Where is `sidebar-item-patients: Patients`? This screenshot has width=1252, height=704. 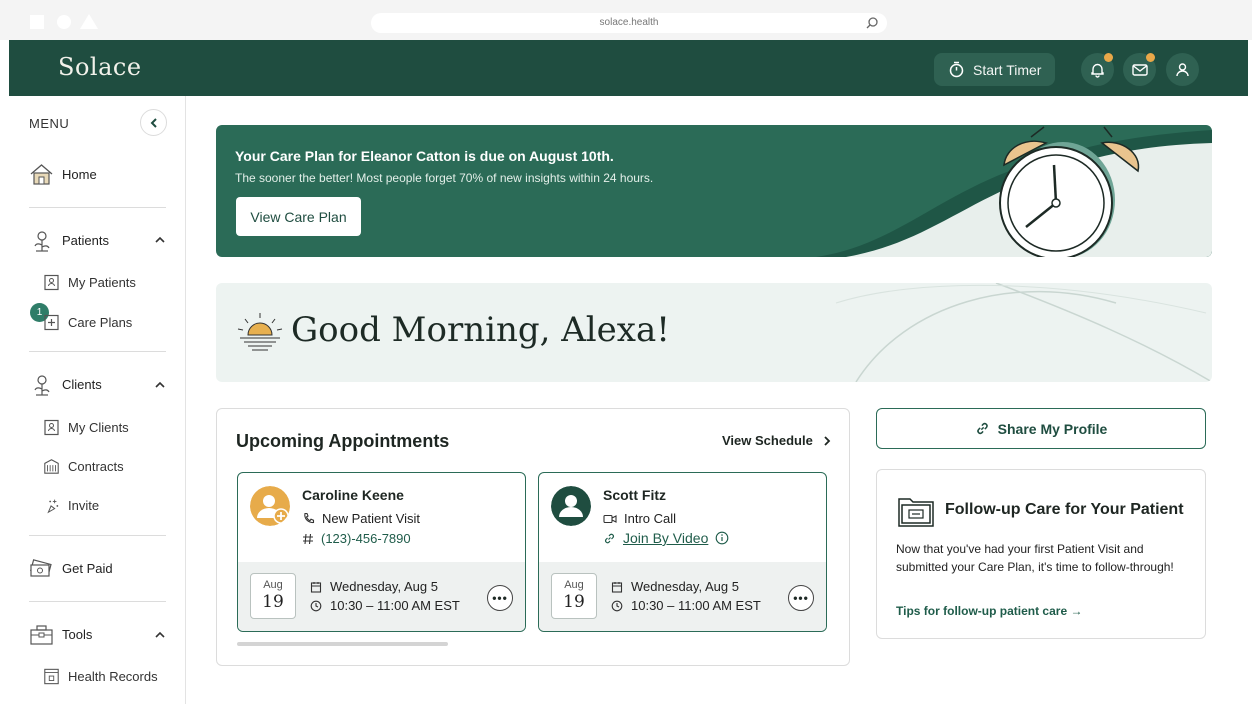 sidebar-item-patients: Patients is located at coordinates (69, 240).